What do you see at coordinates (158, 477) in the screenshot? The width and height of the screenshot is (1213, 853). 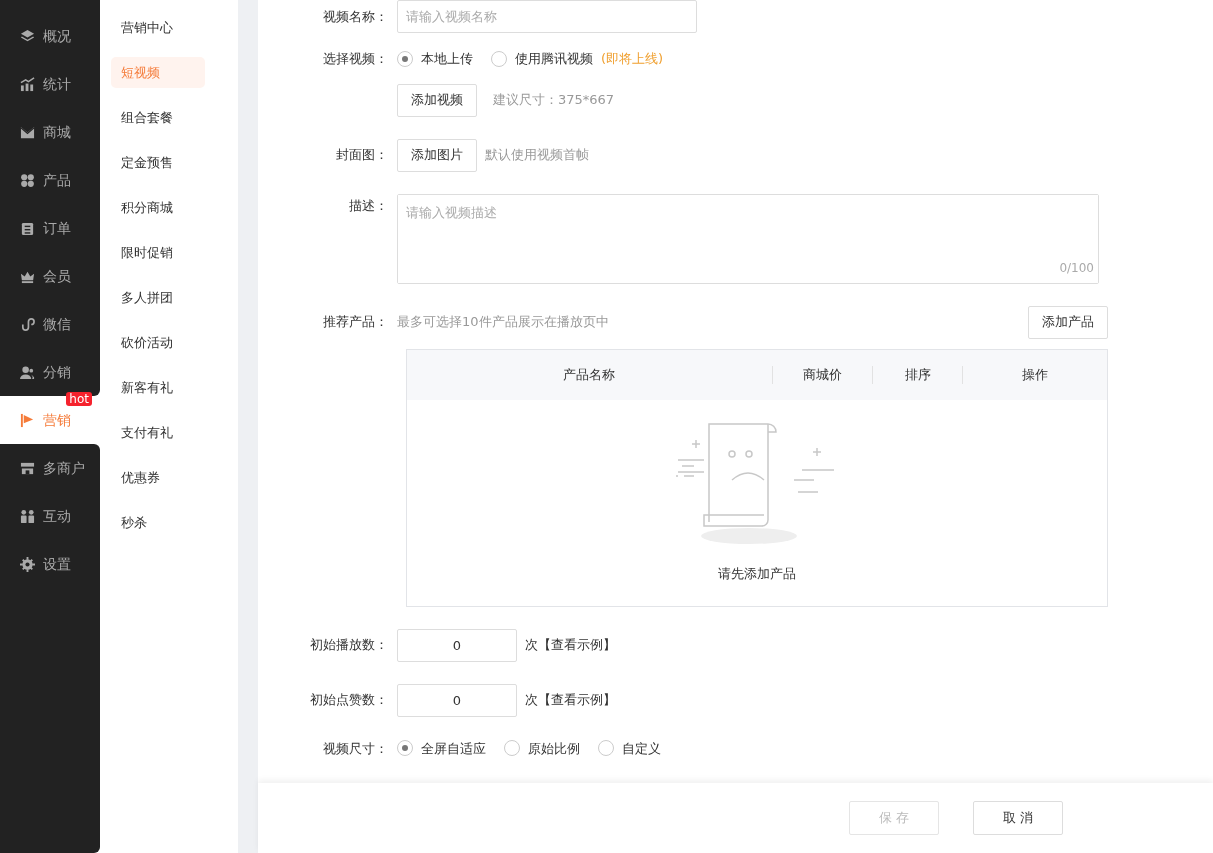 I see `submenu-item: 优惠券` at bounding box center [158, 477].